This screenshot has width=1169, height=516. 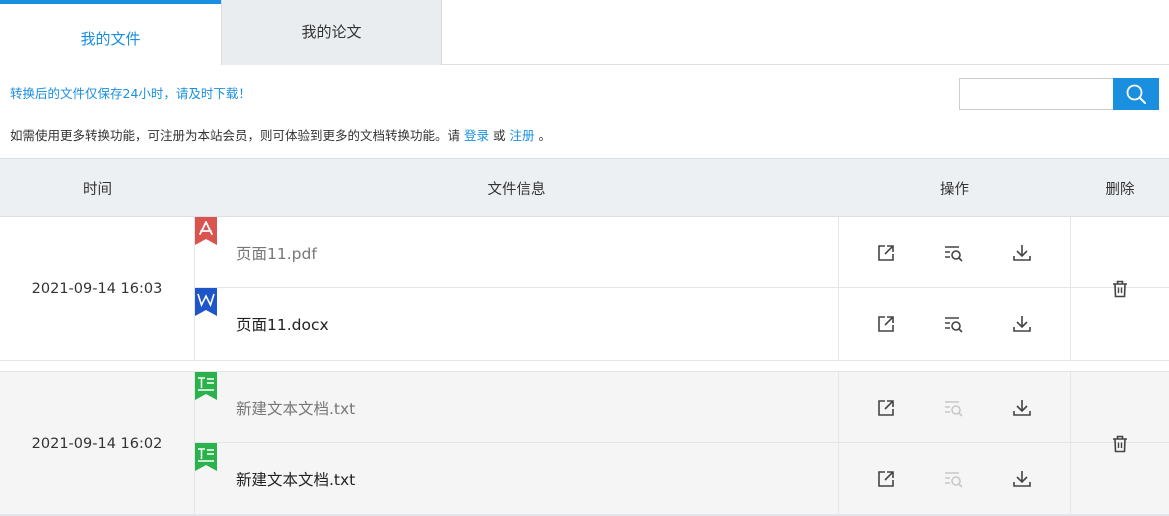 I want to click on row-group-spacer, so click(x=584, y=365).